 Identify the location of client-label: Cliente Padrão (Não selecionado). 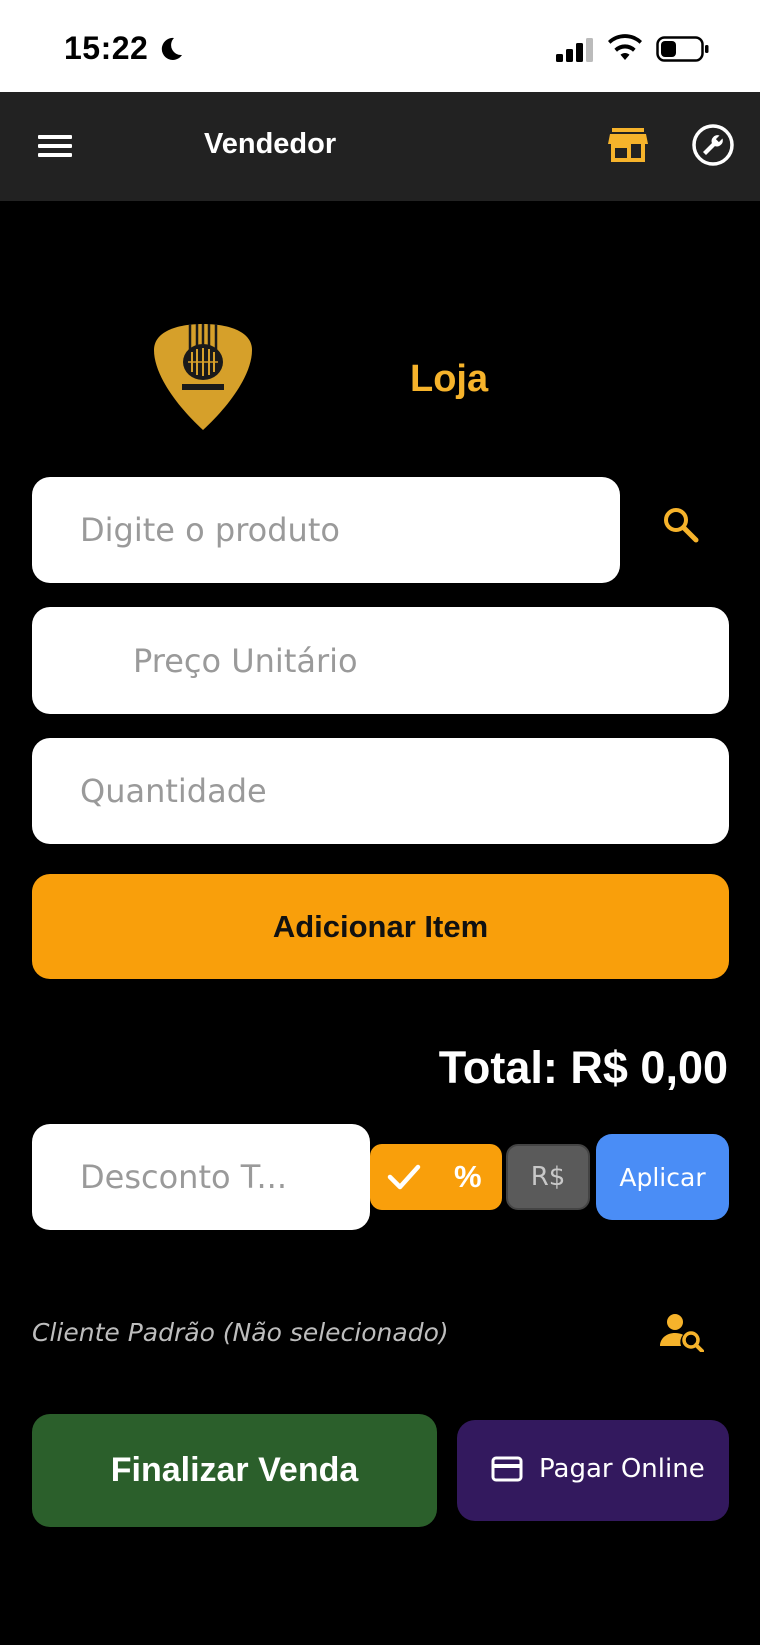
(240, 1332).